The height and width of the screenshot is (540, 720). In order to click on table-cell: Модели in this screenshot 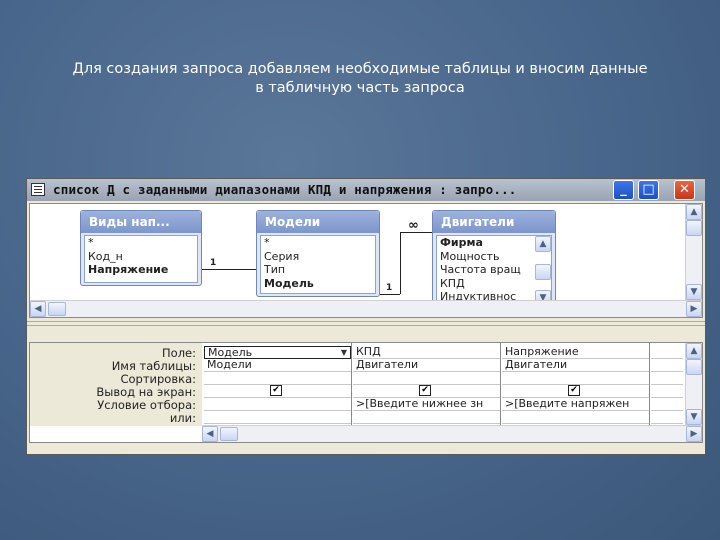, I will do `click(277, 365)`.